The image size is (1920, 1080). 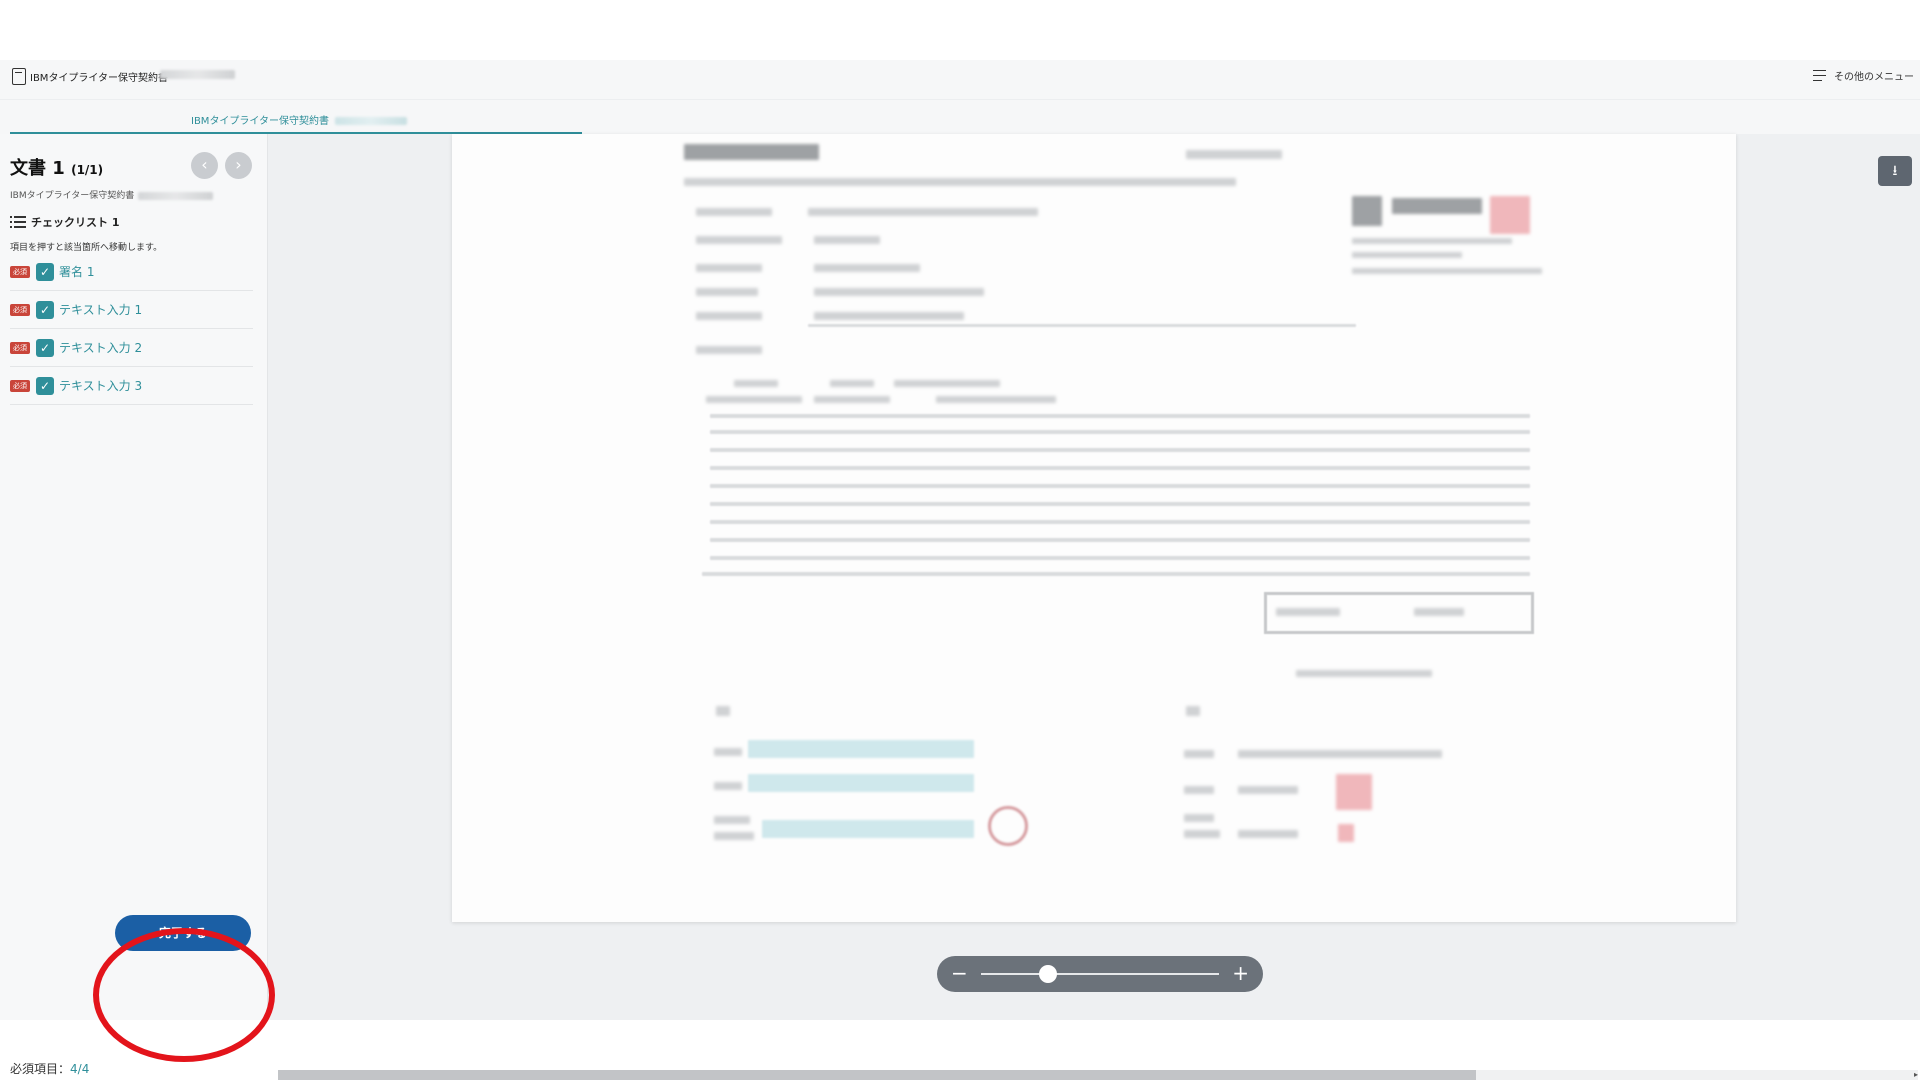 I want to click on horizontal-scrollbar: ▸, so click(x=1098, y=1075).